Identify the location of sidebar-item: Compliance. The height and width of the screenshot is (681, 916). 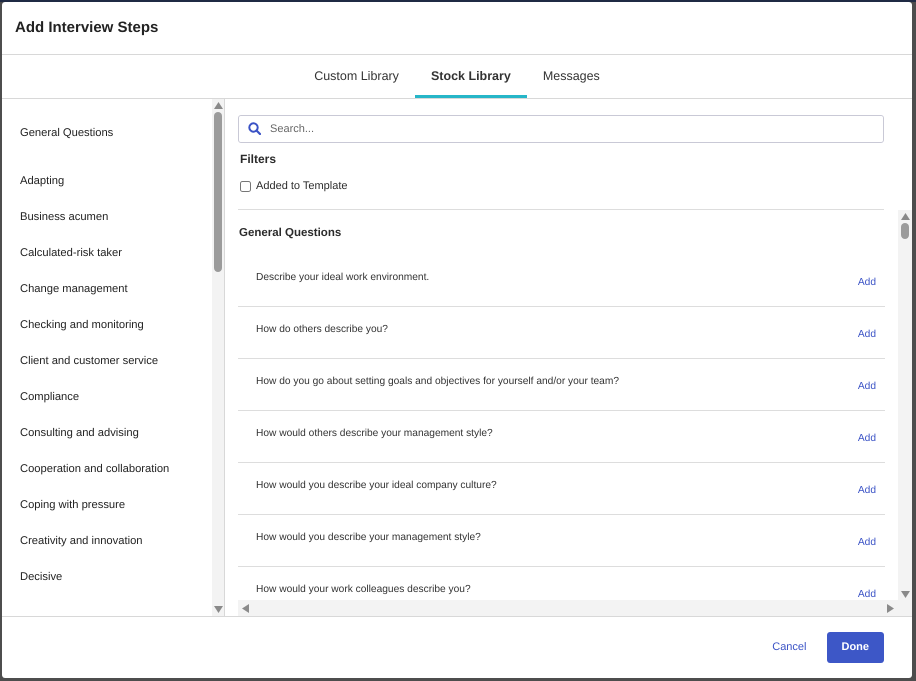
(50, 397).